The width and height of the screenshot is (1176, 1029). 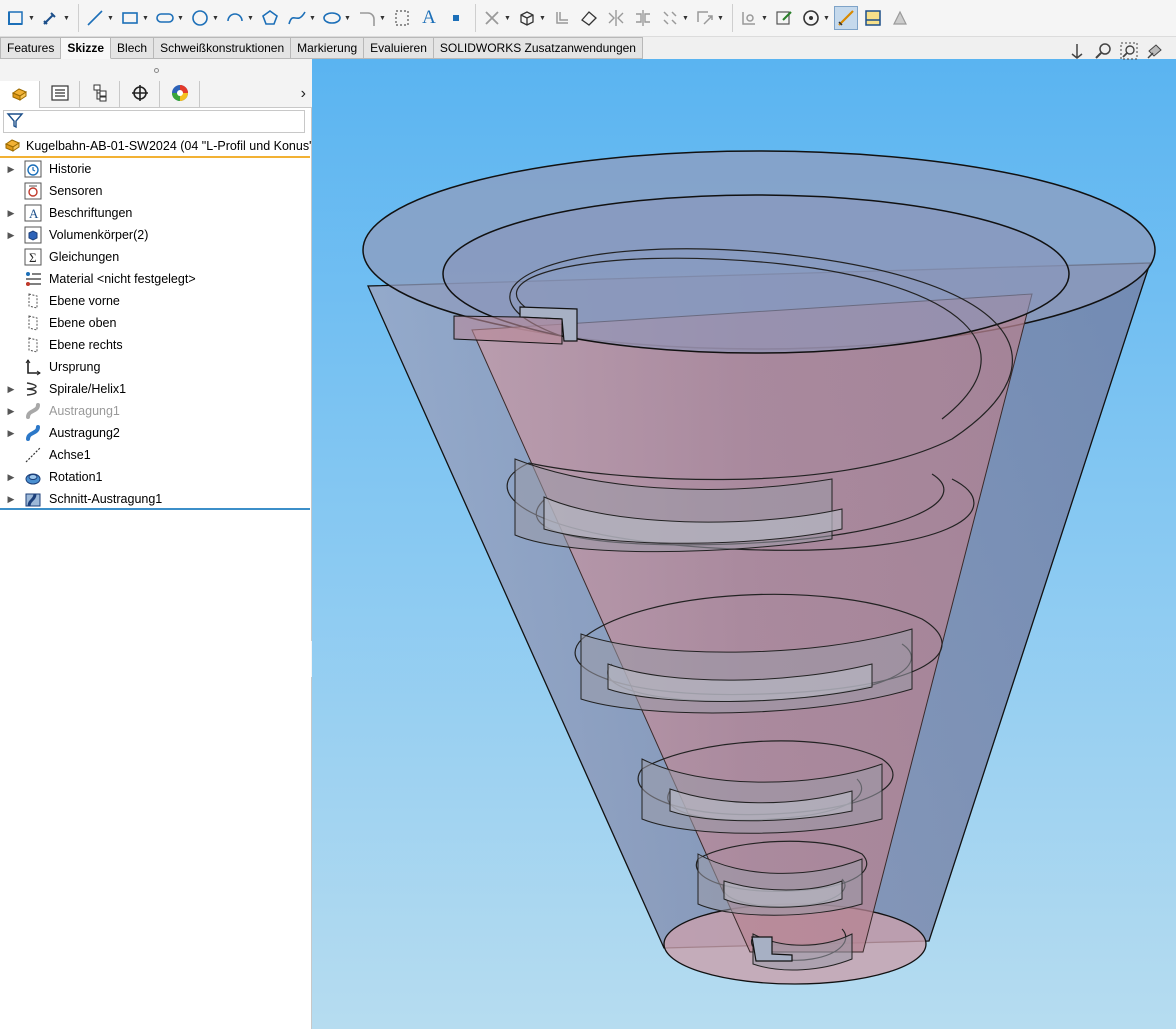 I want to click on smart-dimension-button: ▼, so click(x=55, y=18).